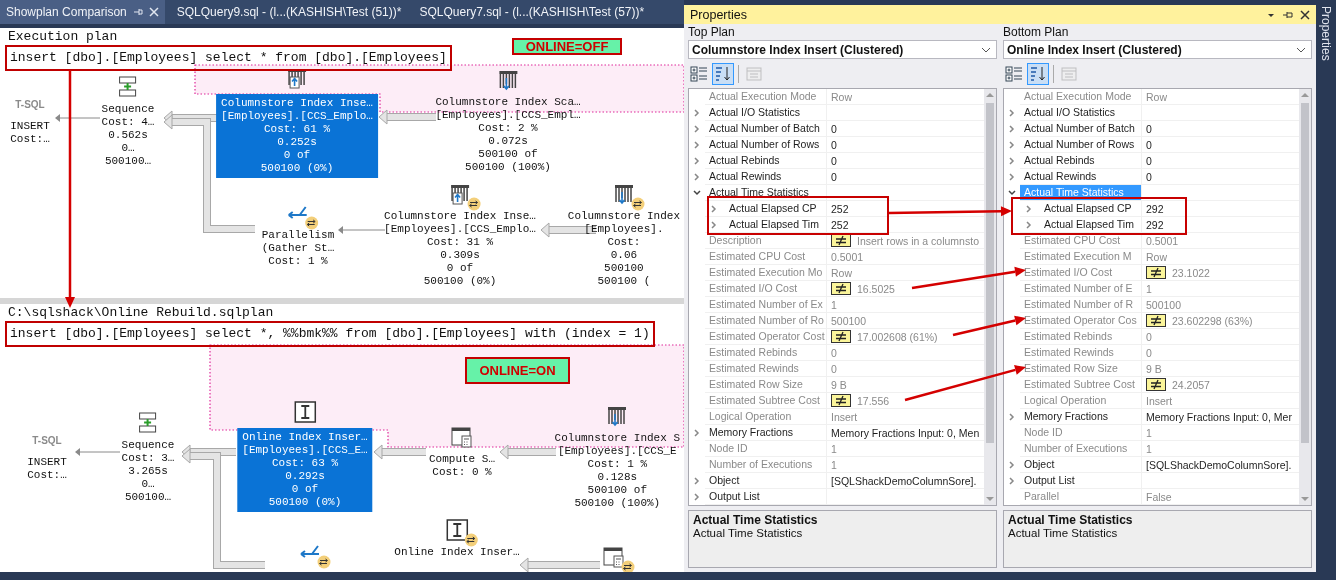 The width and height of the screenshot is (1336, 580). What do you see at coordinates (842, 49) in the screenshot?
I see `operator-dropdown: Columnstore Index Insert (Clustered)` at bounding box center [842, 49].